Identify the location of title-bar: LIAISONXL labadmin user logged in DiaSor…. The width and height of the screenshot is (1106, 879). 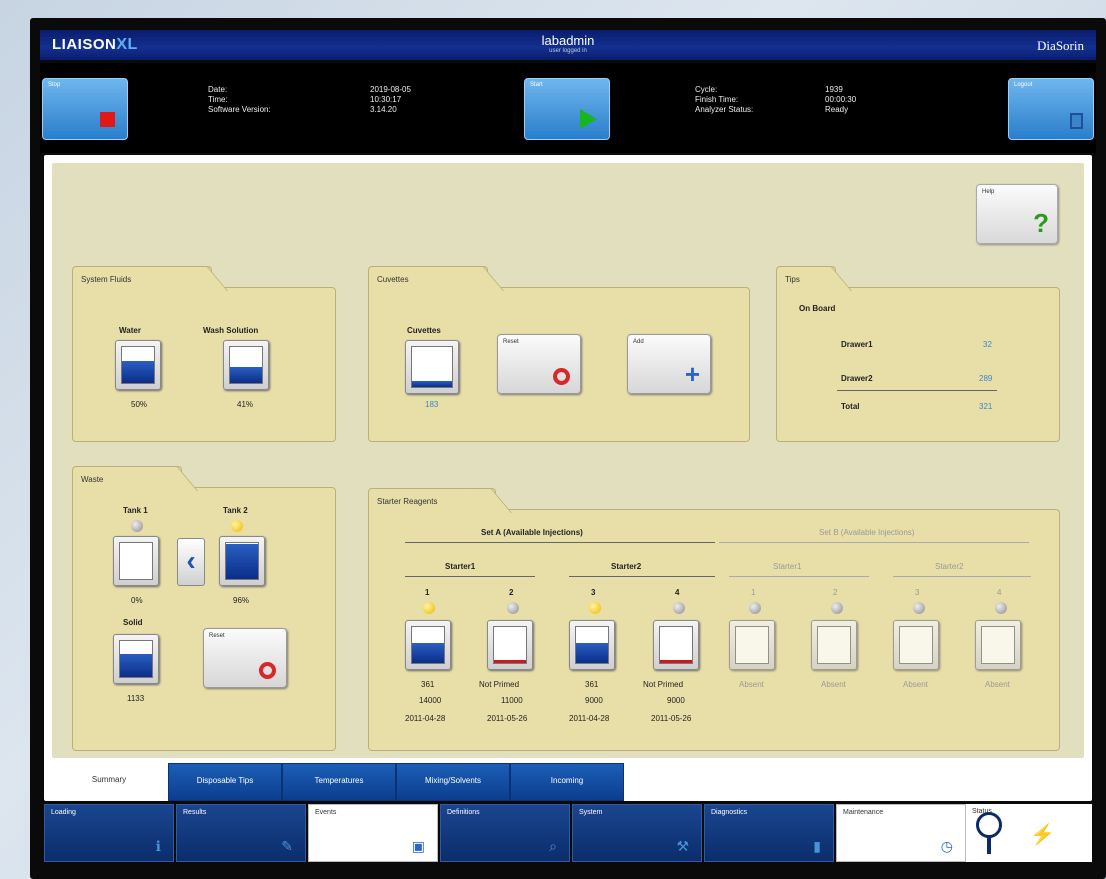
(568, 45).